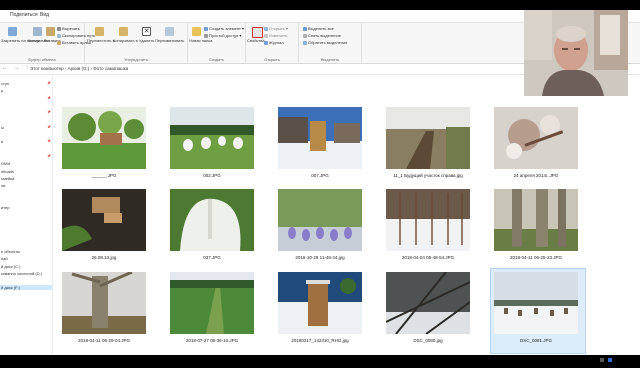 This screenshot has width=640, height=368. I want to click on rename-button: Переименовать, so click(169, 40).